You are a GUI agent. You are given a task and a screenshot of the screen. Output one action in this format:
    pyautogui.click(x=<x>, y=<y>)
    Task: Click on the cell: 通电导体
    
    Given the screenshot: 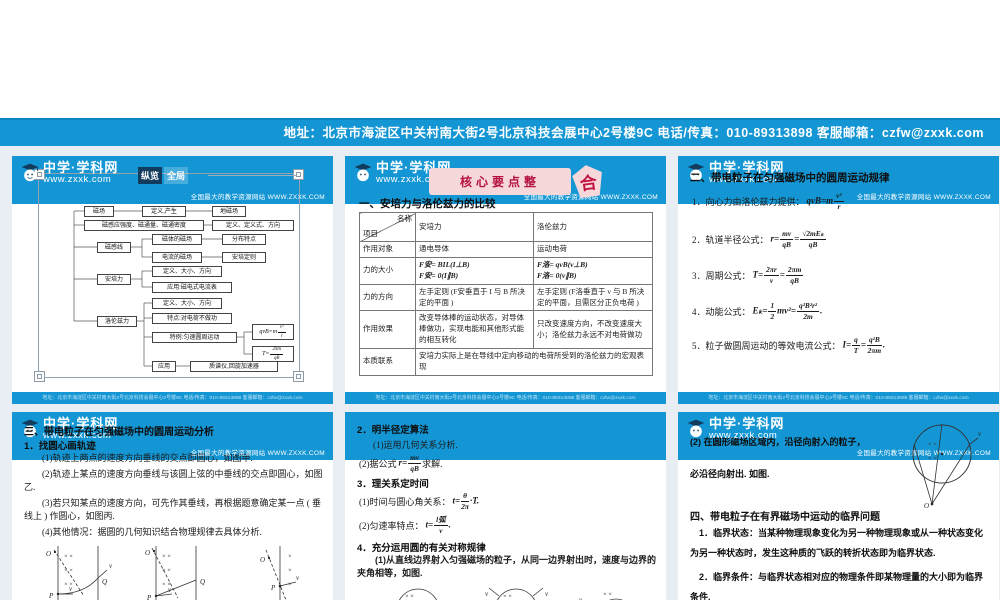 What is the action you would take?
    pyautogui.click(x=474, y=249)
    